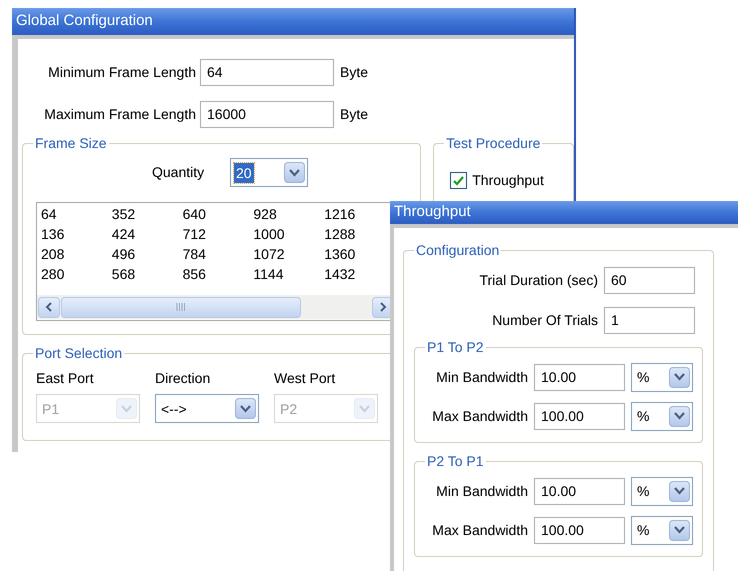 The image size is (738, 571). Describe the element at coordinates (305, 378) in the screenshot. I see `field-label: West Port` at that location.